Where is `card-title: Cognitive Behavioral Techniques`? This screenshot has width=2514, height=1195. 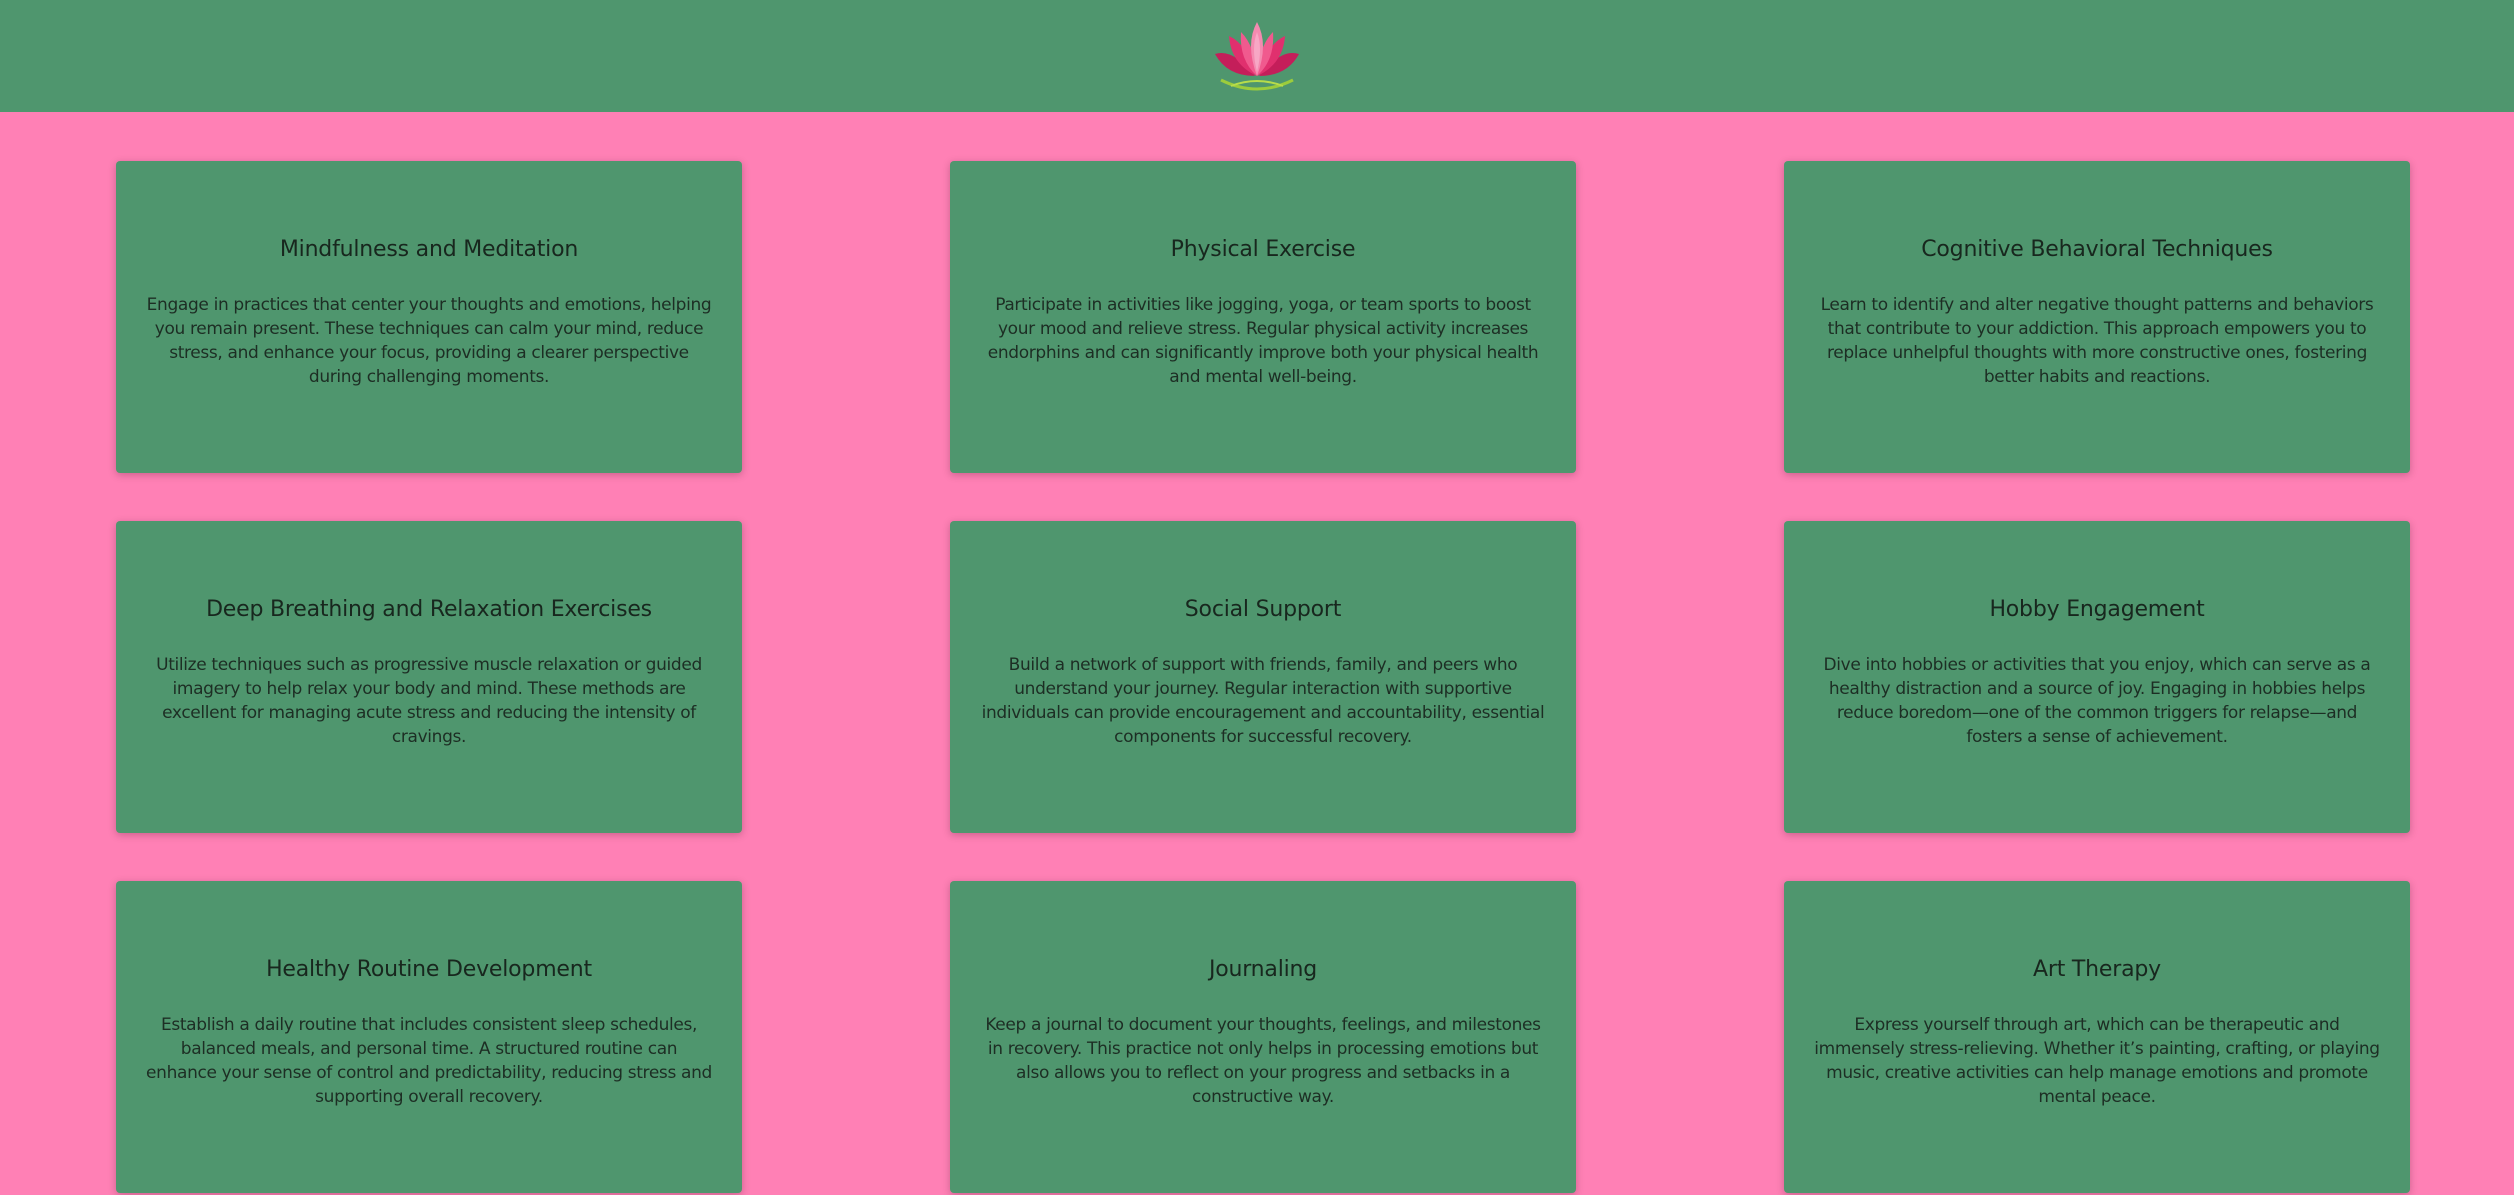 card-title: Cognitive Behavioral Techniques is located at coordinates (2097, 249).